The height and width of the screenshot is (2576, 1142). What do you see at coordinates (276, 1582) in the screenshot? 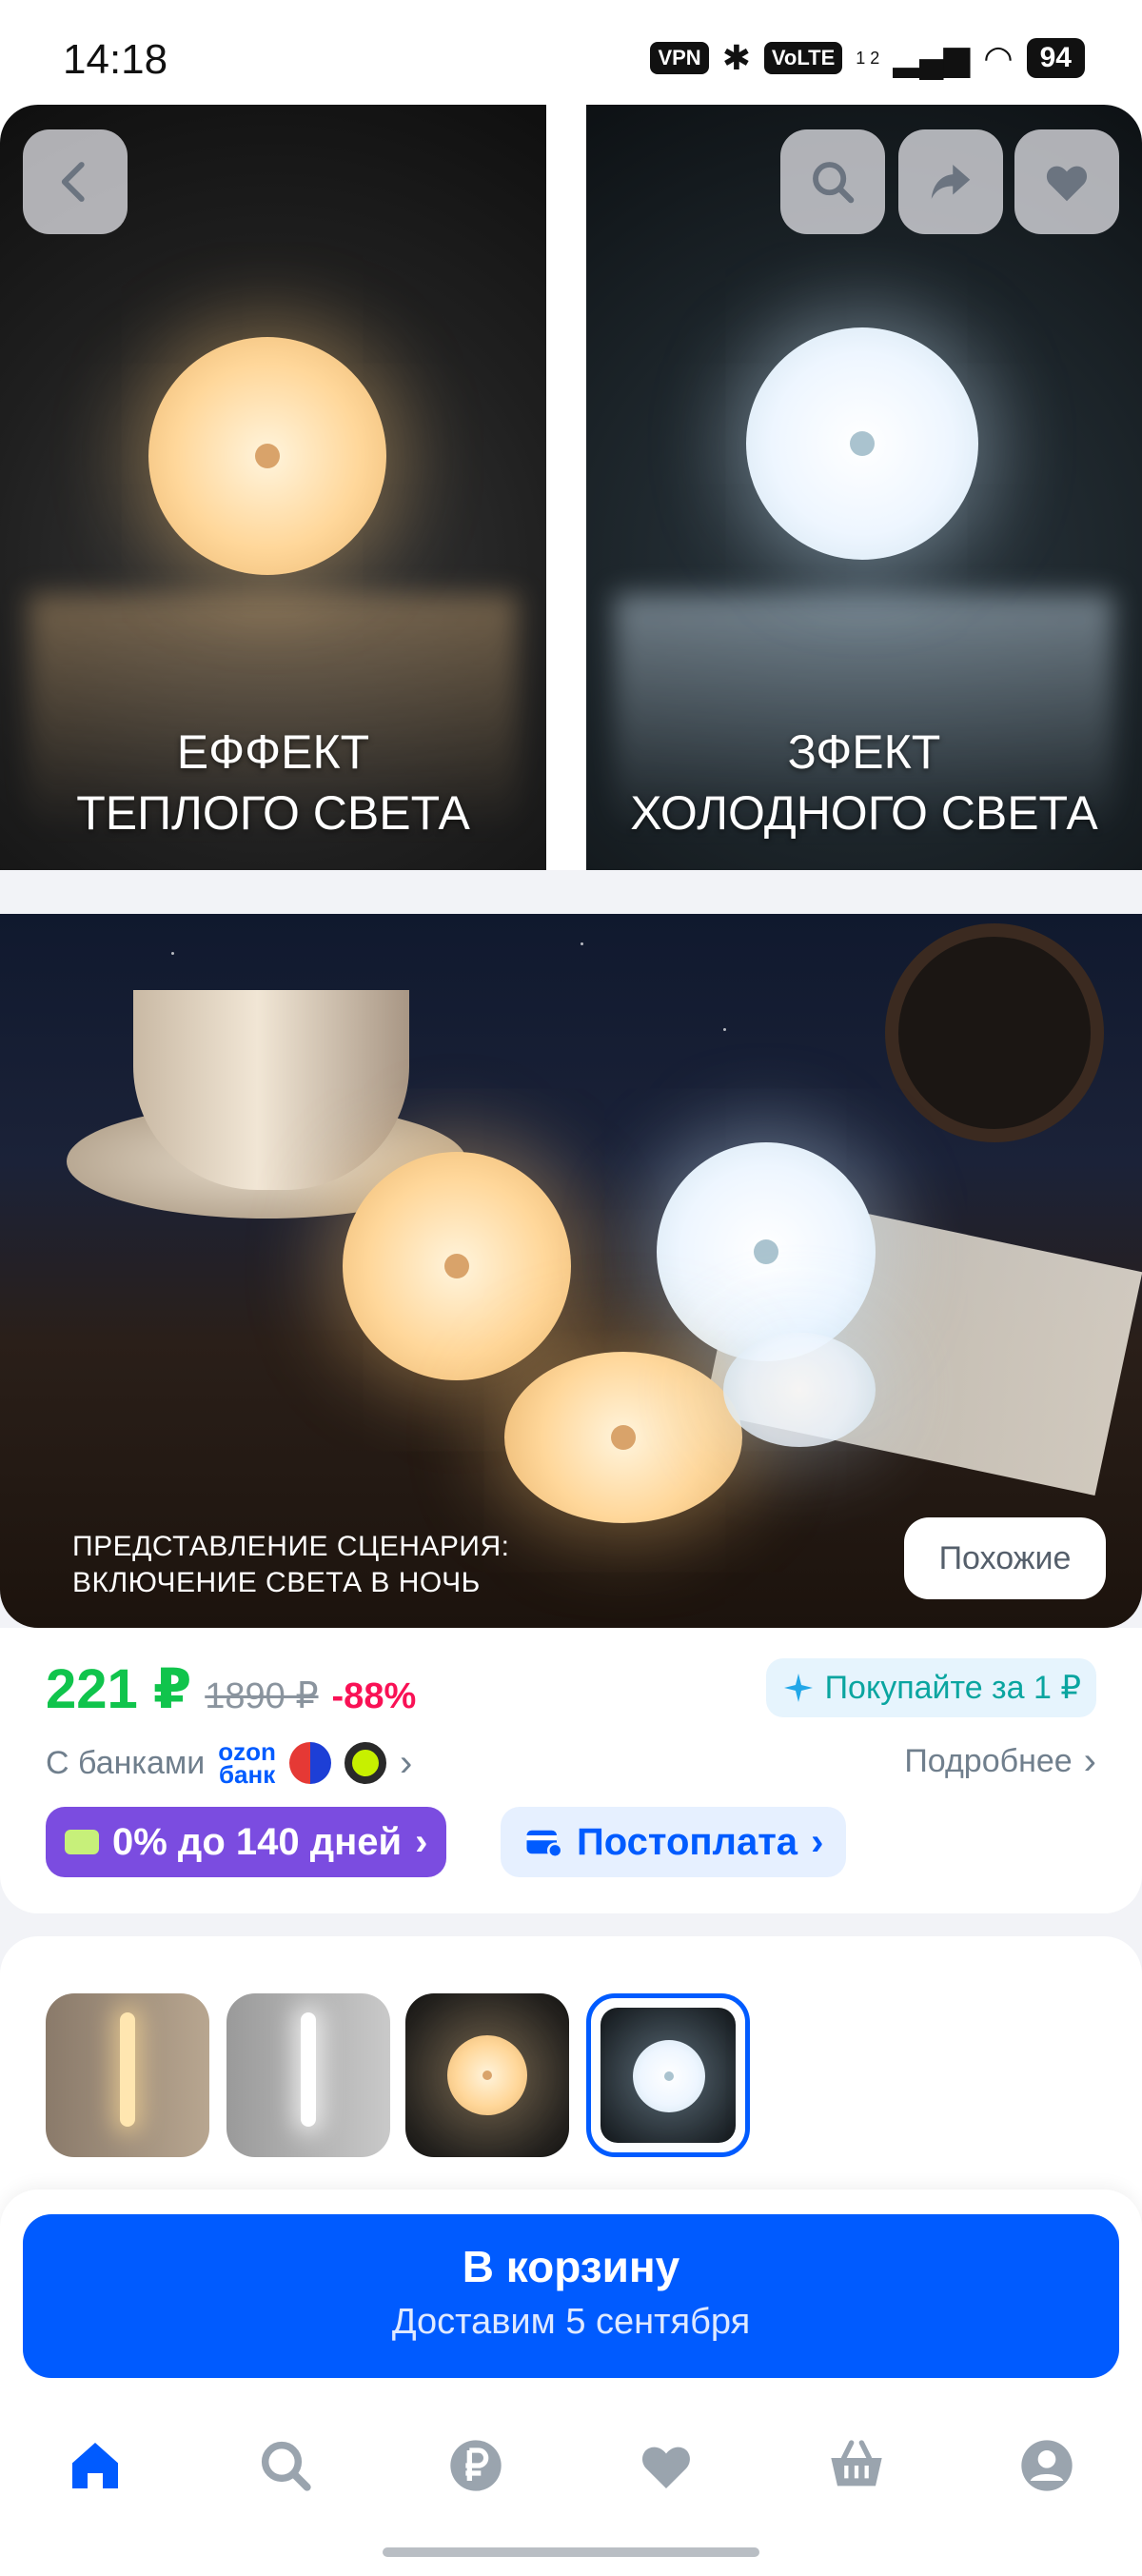
I see `scene-caption-line2: ВКЛЮЧЕНИЕ СВЕТА В НОЧЬ` at bounding box center [276, 1582].